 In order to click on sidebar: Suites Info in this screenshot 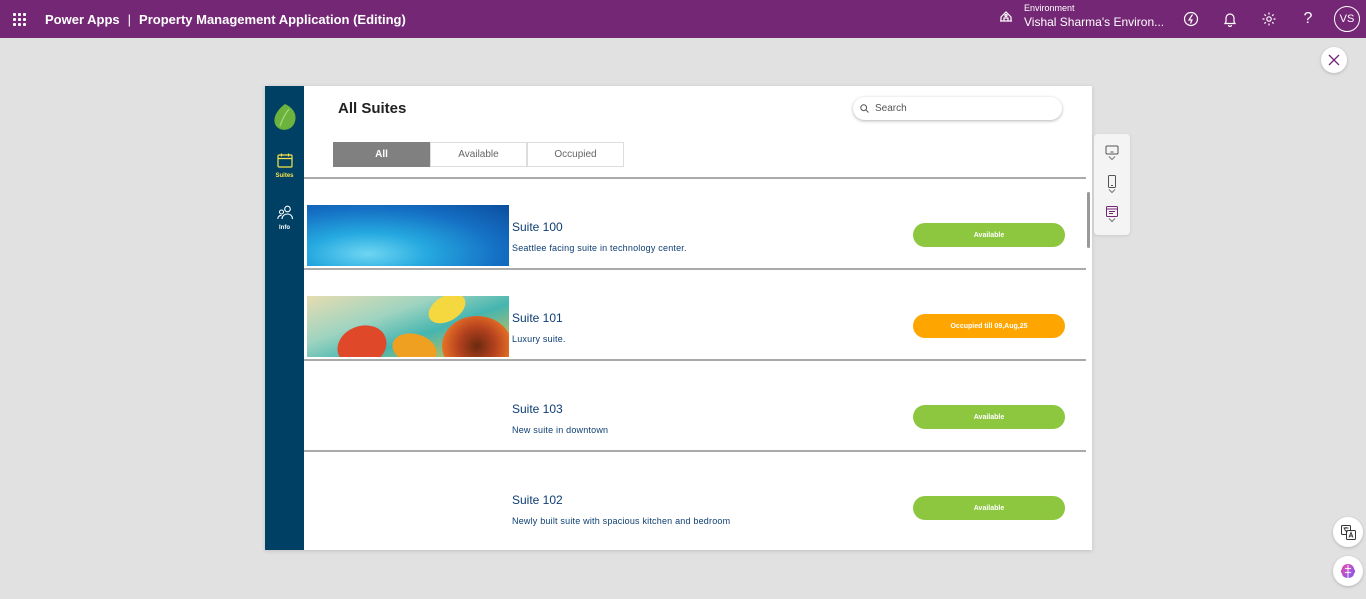, I will do `click(284, 318)`.